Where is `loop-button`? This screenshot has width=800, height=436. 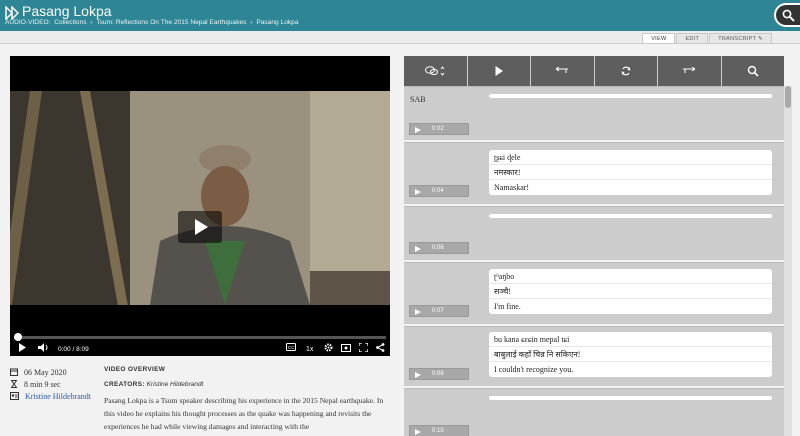
loop-button is located at coordinates (626, 71).